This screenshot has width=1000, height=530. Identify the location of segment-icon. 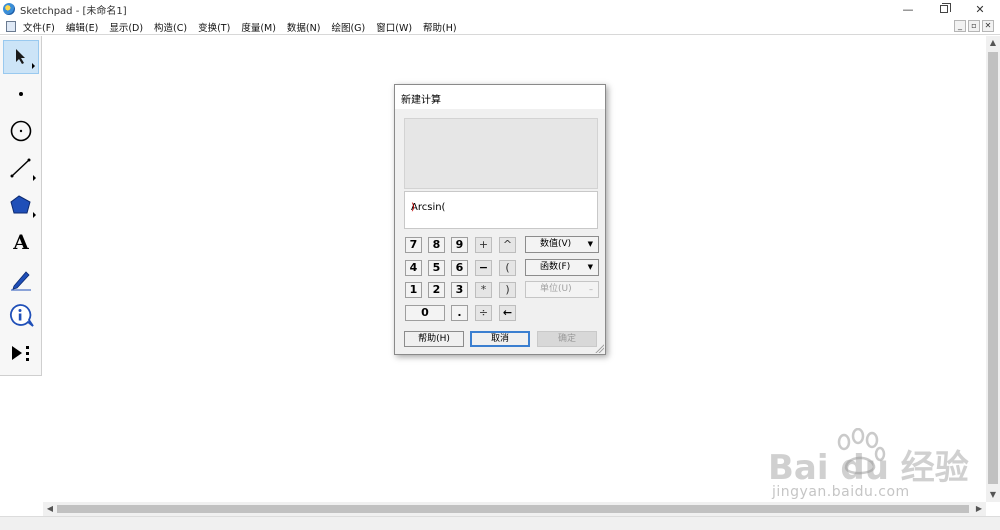
(20, 168).